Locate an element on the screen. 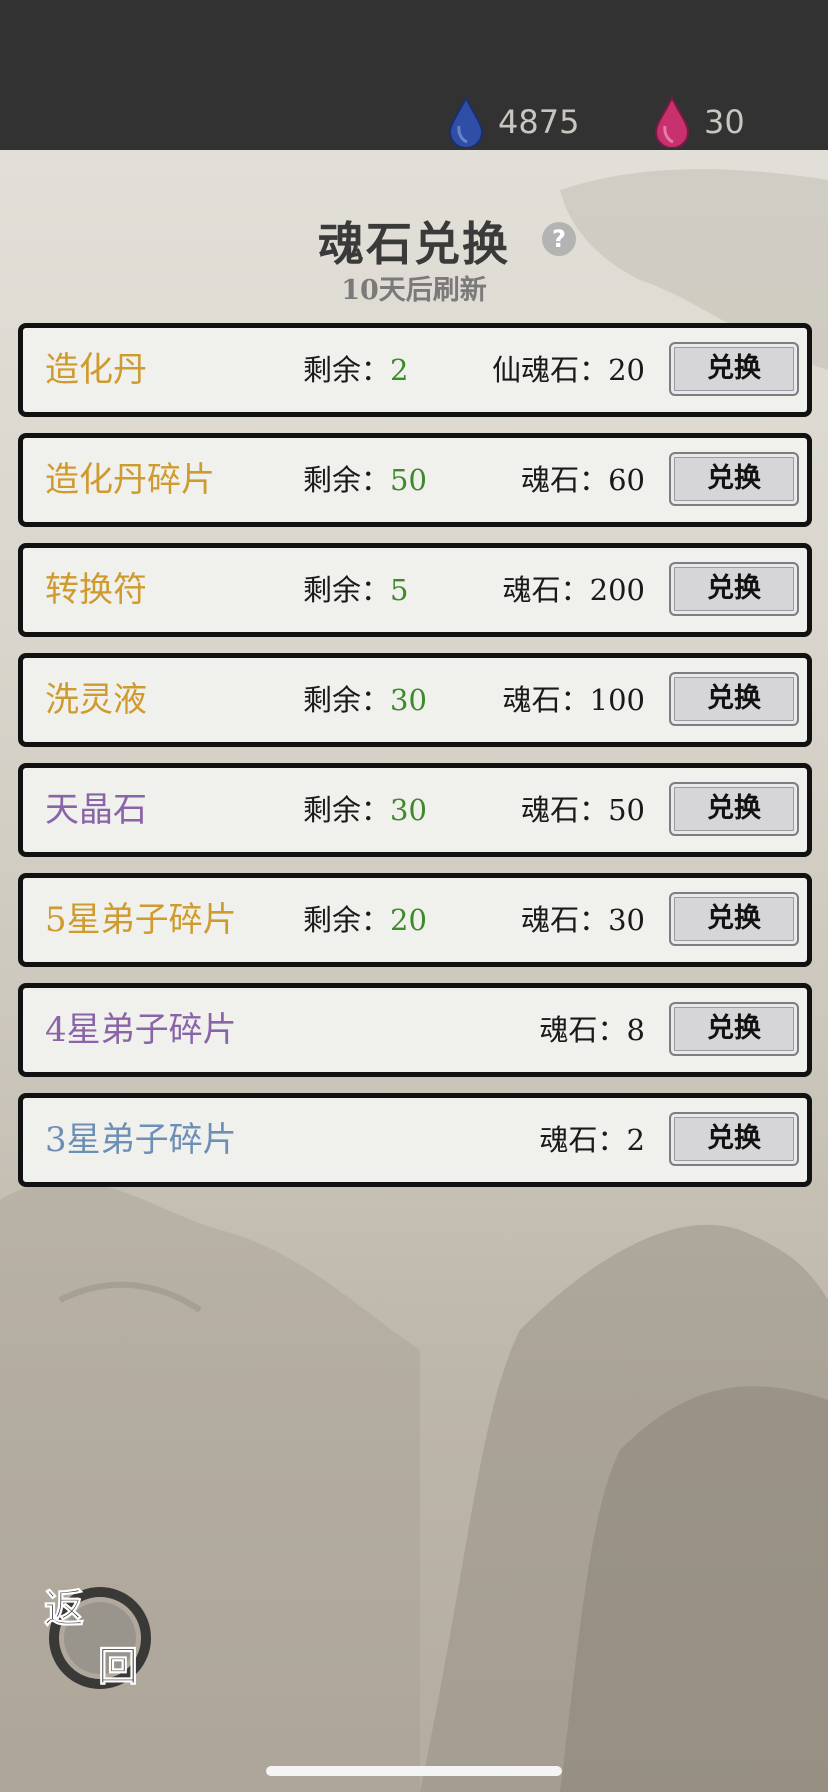 Image resolution: width=828 pixels, height=1792 pixels. item-price: 魂石：200 is located at coordinates (574, 590).